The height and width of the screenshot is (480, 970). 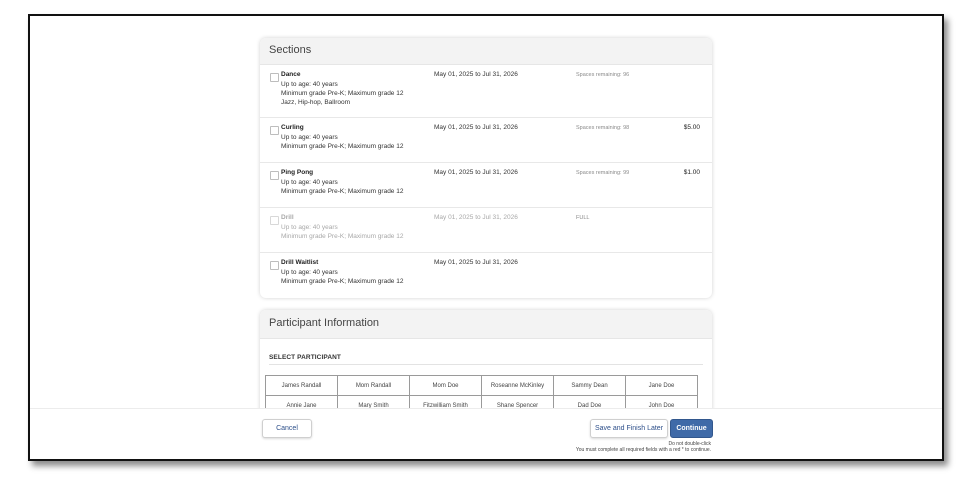 I want to click on continue-button: Continue, so click(x=691, y=428).